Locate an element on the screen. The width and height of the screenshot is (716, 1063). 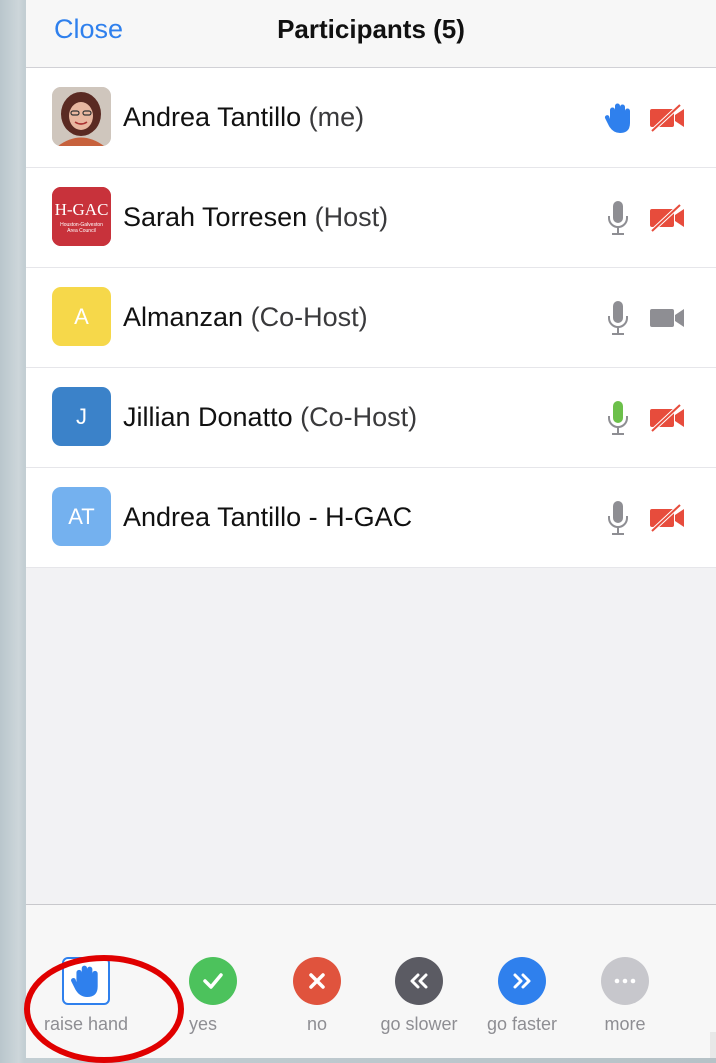
hgac-logo-icon: H-GAC Houston-Galveston Area Council is located at coordinates (81, 216).